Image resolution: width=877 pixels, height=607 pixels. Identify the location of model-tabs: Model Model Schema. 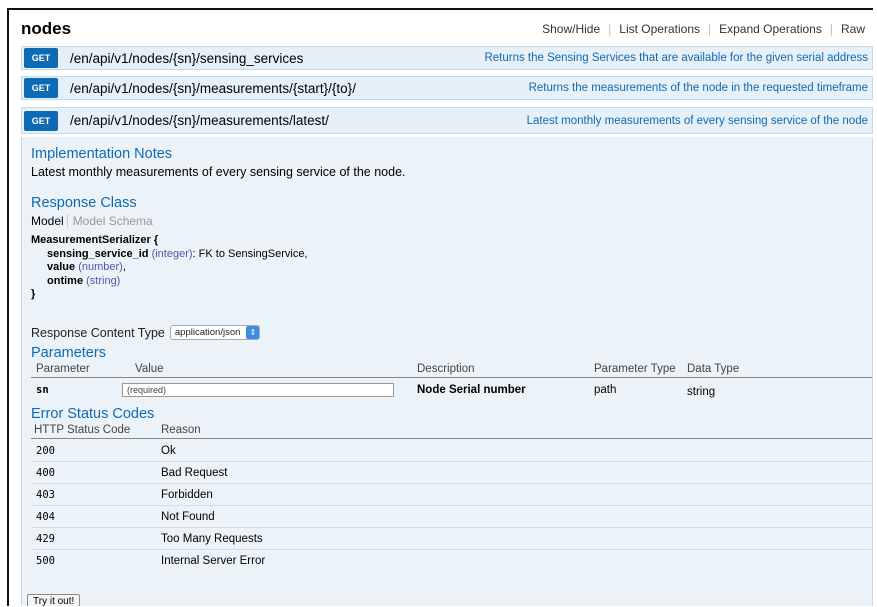
(92, 221).